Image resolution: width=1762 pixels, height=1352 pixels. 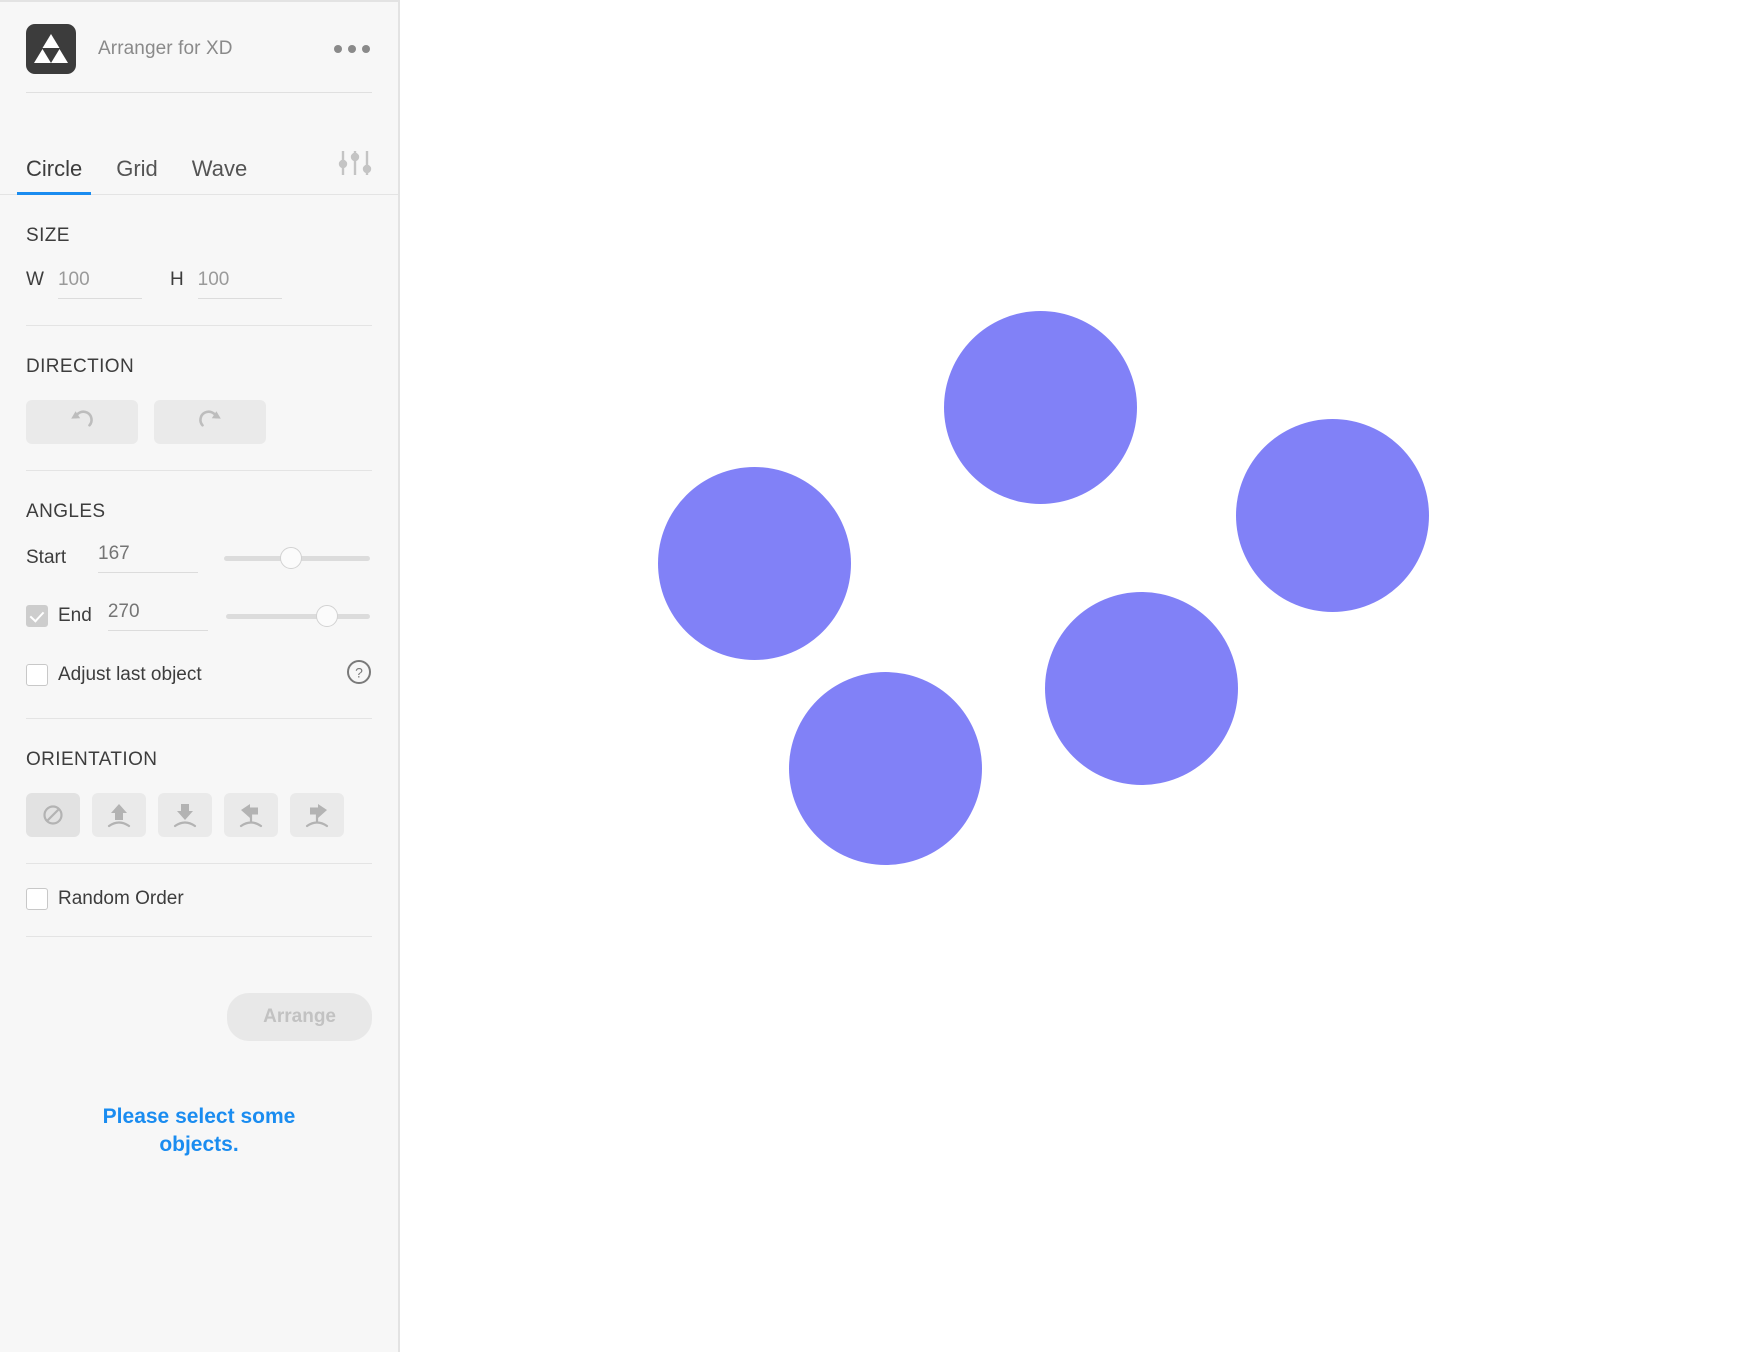 I want to click on direction-angles-divider, so click(x=199, y=470).